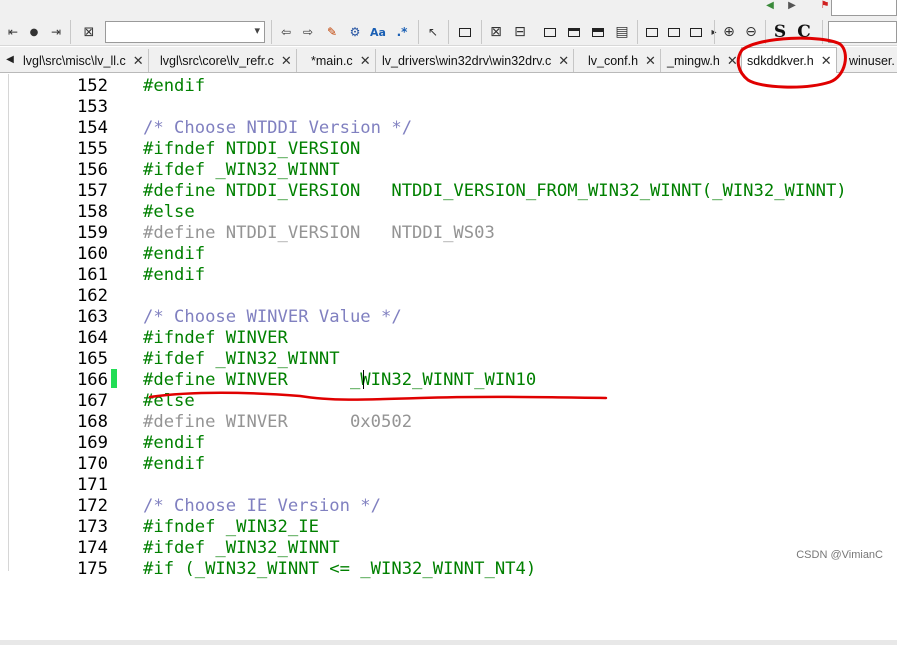 This screenshot has height=645, width=897. Describe the element at coordinates (92, 107) in the screenshot. I see `line-number: 153` at that location.